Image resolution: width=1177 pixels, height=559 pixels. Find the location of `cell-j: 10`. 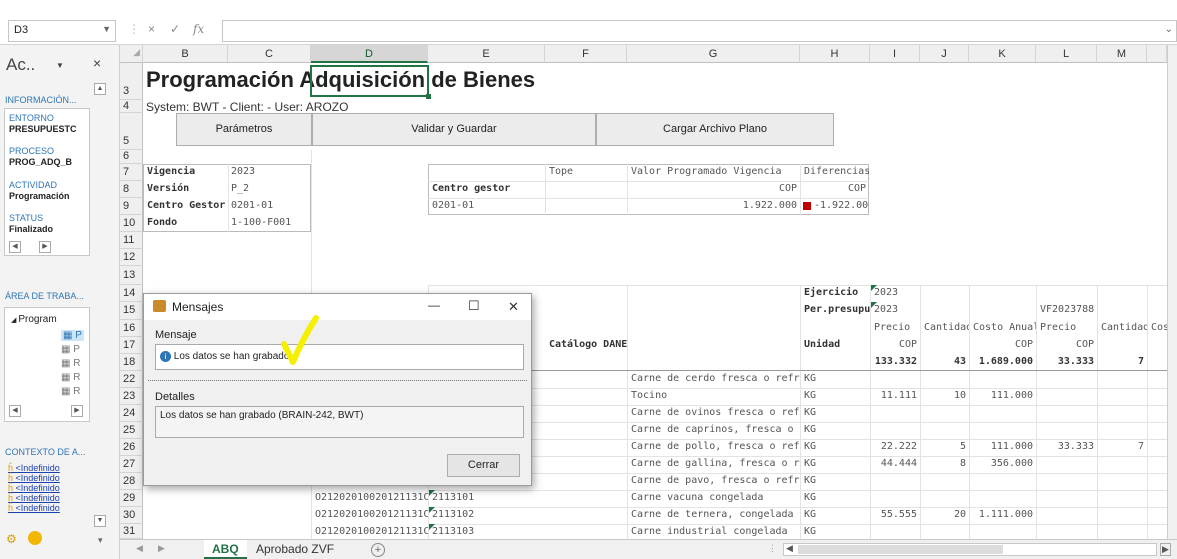

cell-j: 10 is located at coordinates (945, 396).